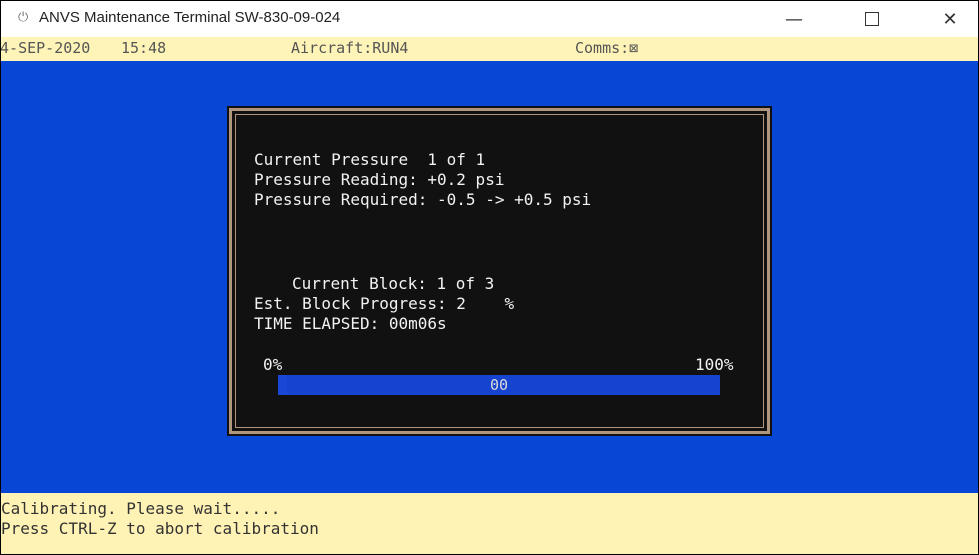  I want to click on maximize-button, so click(872, 19).